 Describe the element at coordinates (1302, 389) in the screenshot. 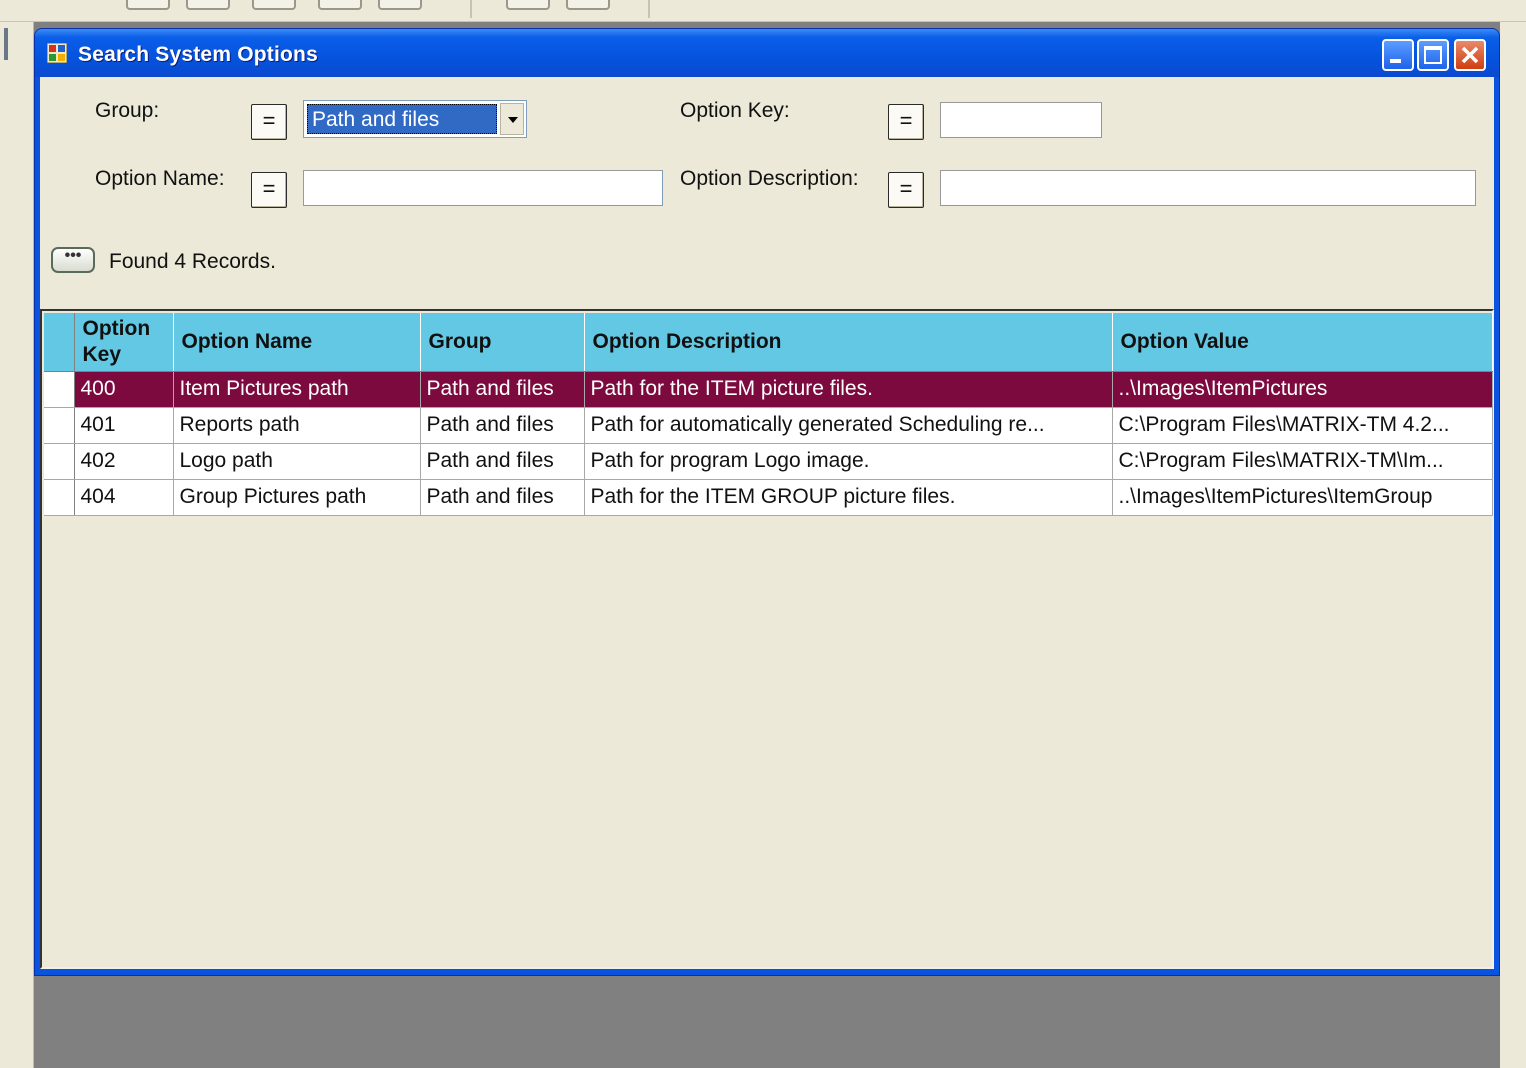

I see `cell-option-value: ..\Images\ItemPictures` at that location.